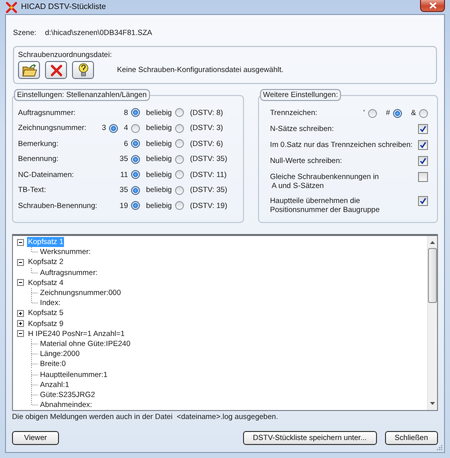 This screenshot has width=450, height=458. I want to click on close-button, so click(432, 6).